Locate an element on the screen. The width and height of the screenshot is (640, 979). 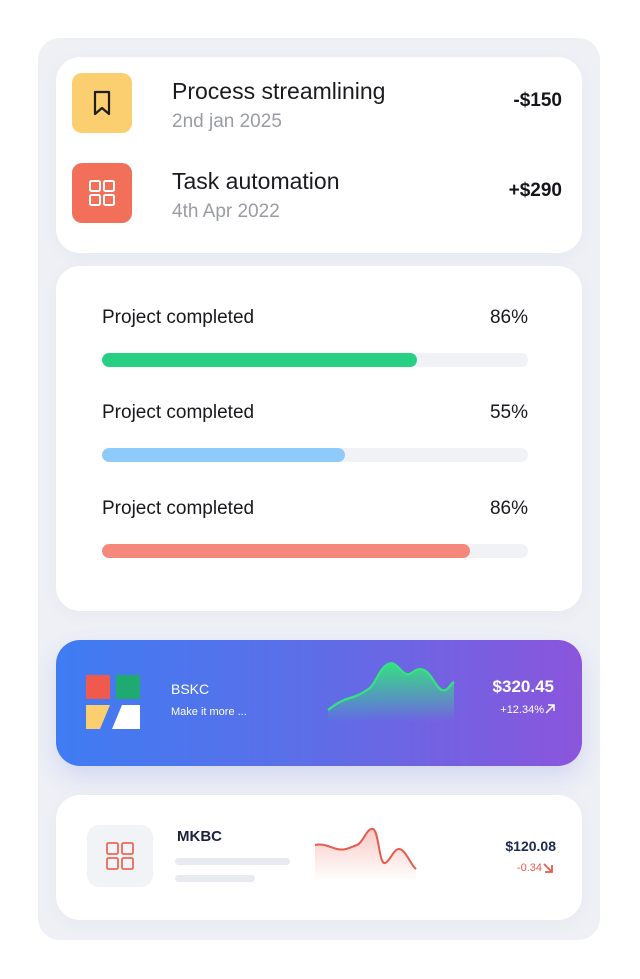
stock-price: $120.08 is located at coordinates (530, 846).